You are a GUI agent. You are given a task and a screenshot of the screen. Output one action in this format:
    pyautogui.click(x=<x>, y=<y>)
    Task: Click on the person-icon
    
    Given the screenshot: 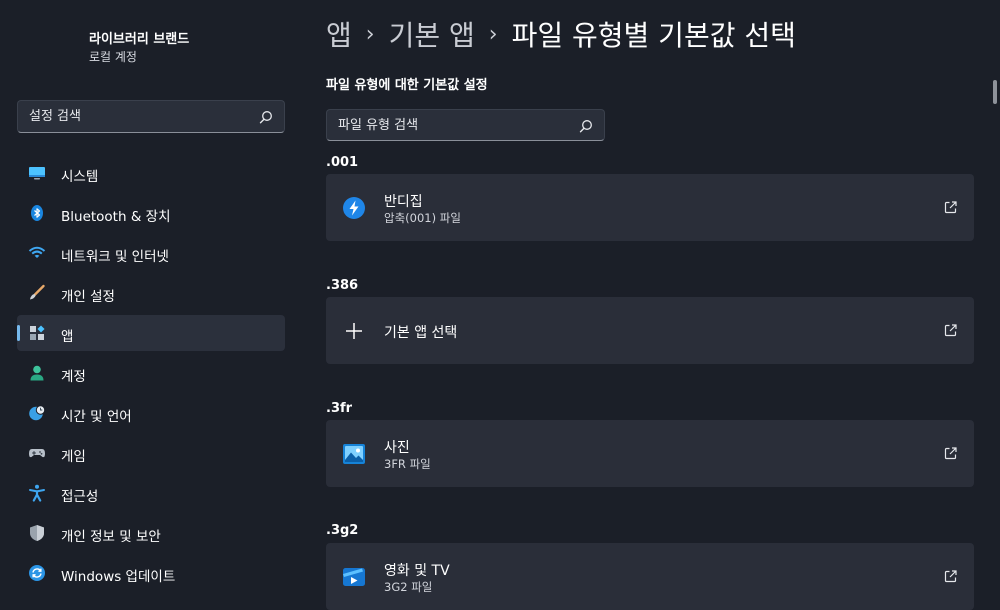 What is the action you would take?
    pyautogui.click(x=37, y=373)
    